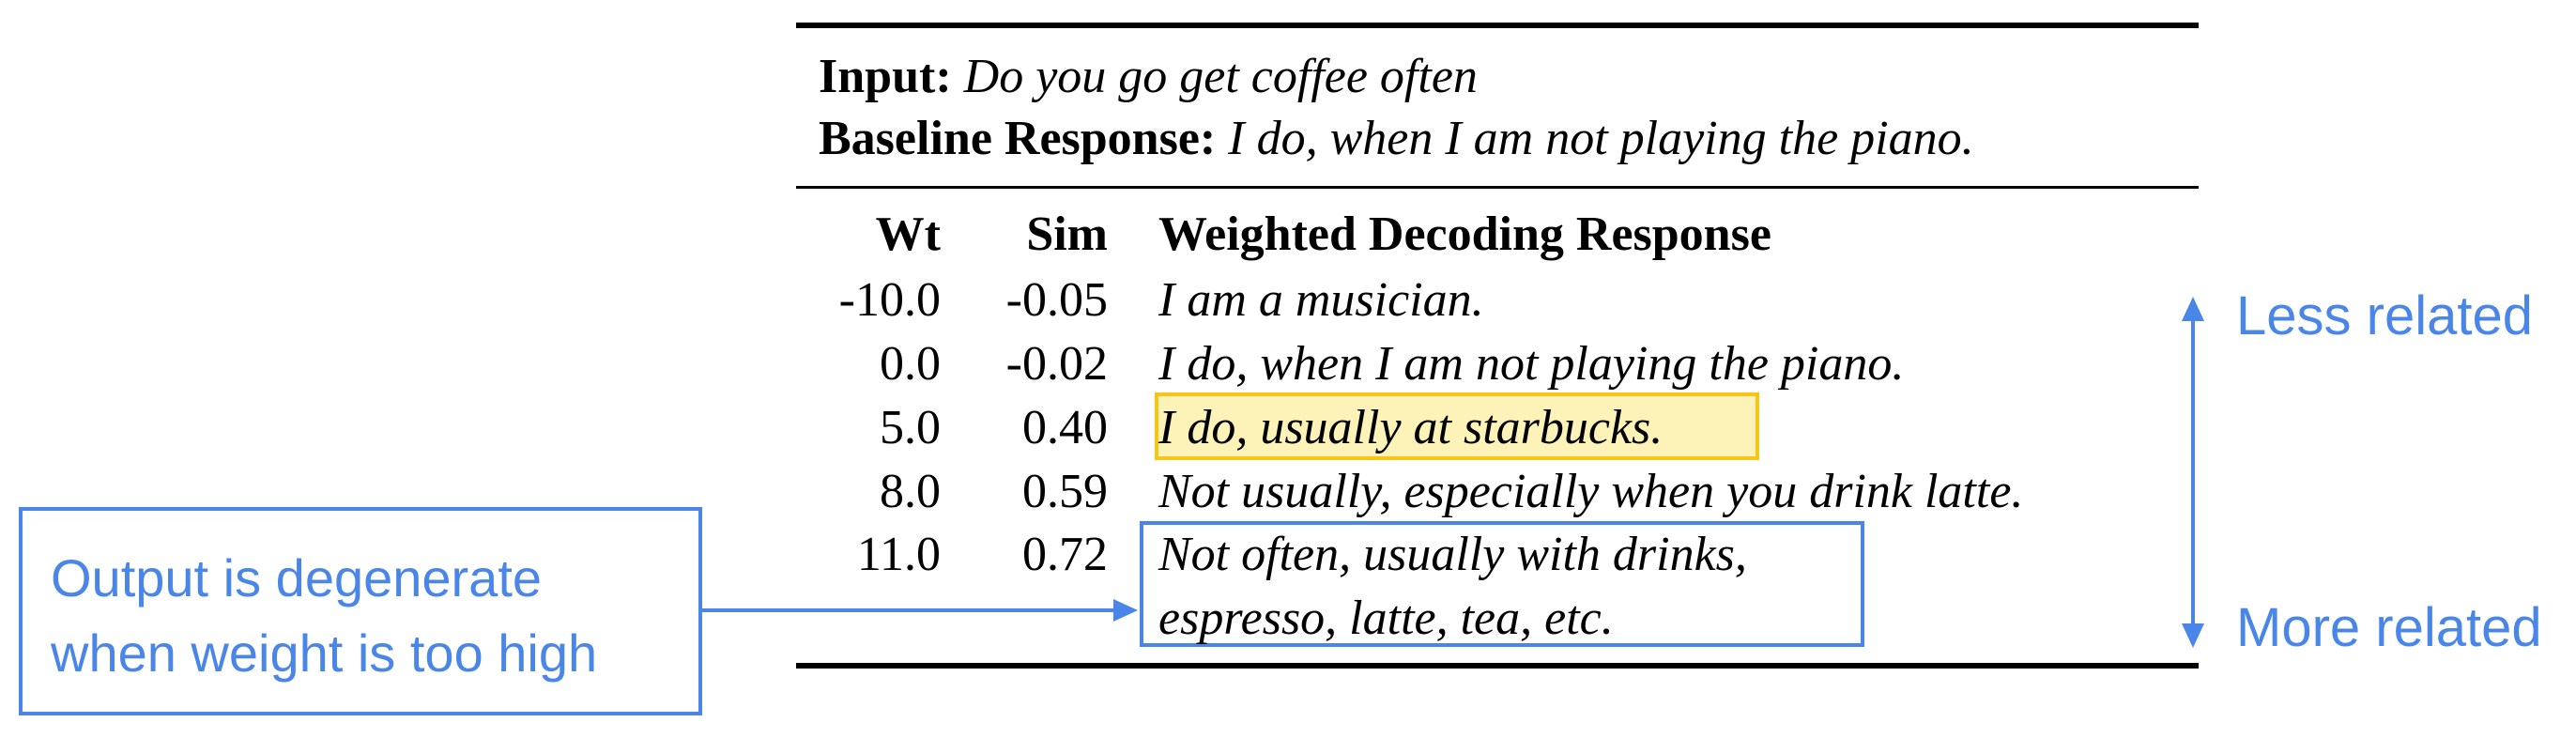  I want to click on callout-arrow, so click(920, 610).